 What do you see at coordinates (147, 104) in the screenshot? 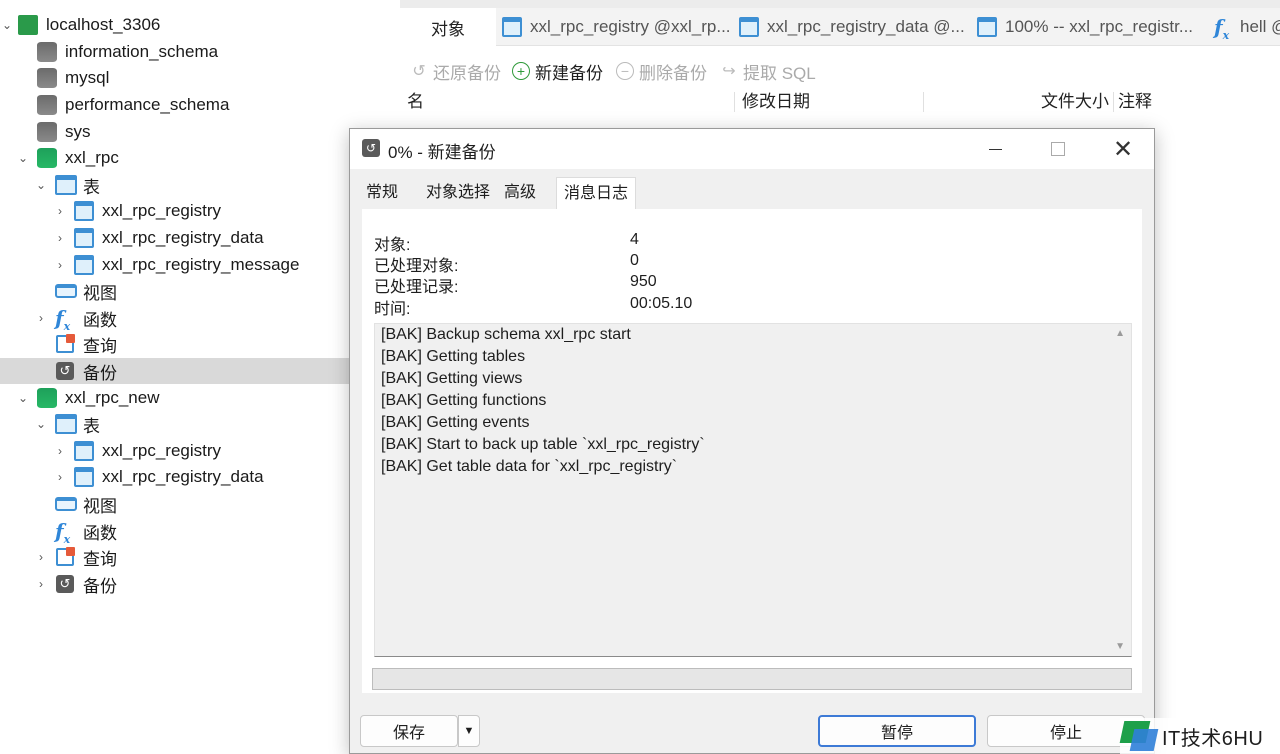
I see `database-label: performance_schema` at bounding box center [147, 104].